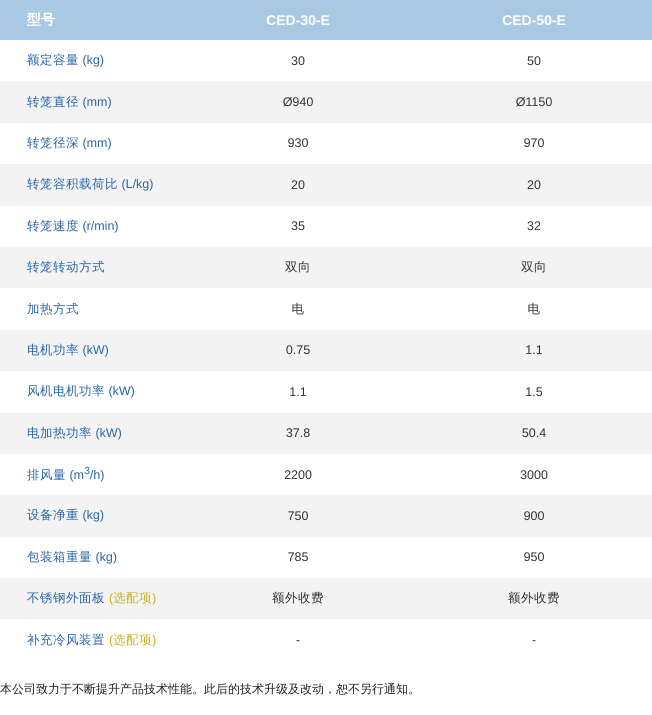 The height and width of the screenshot is (715, 652). Describe the element at coordinates (534, 433) in the screenshot. I see `table-cell: 50.4` at that location.